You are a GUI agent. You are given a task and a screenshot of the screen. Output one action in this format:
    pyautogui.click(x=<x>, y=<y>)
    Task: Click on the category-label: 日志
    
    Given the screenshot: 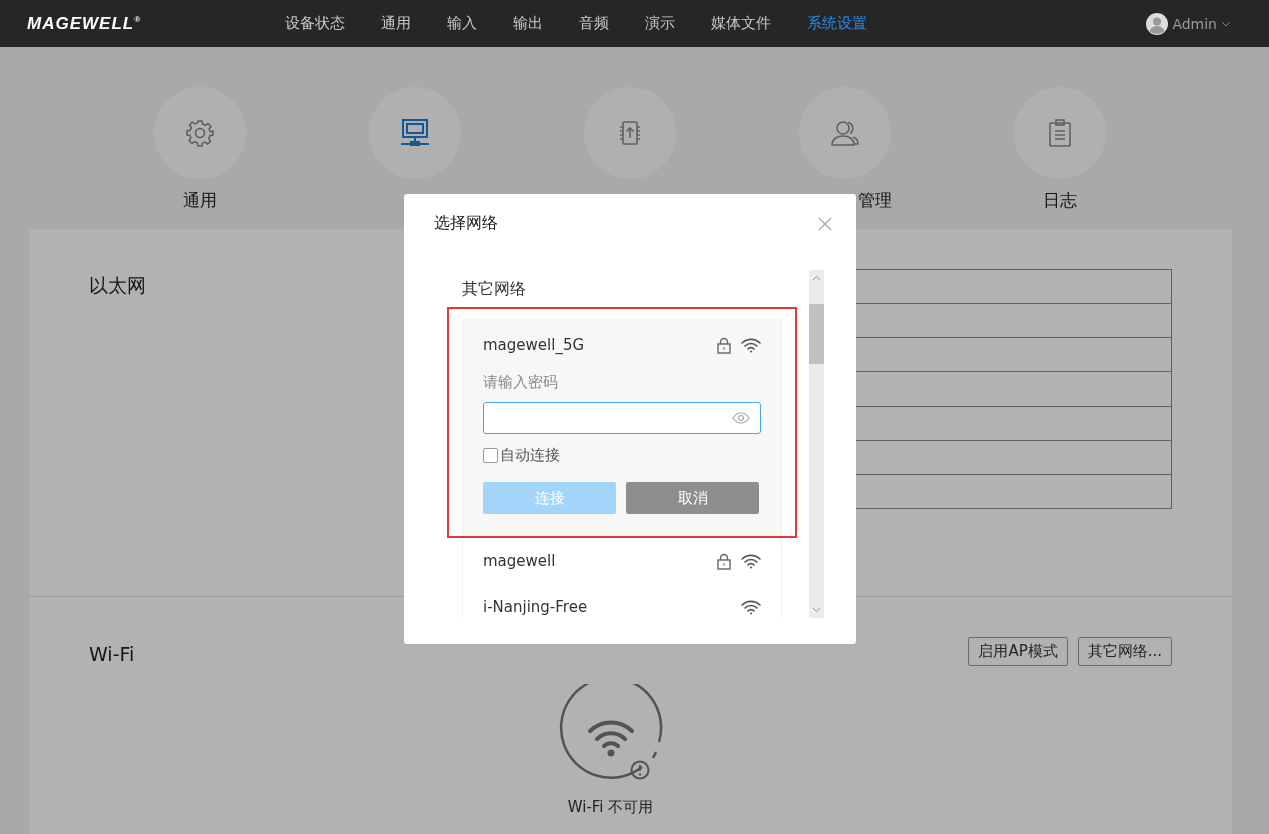 What is the action you would take?
    pyautogui.click(x=1060, y=202)
    